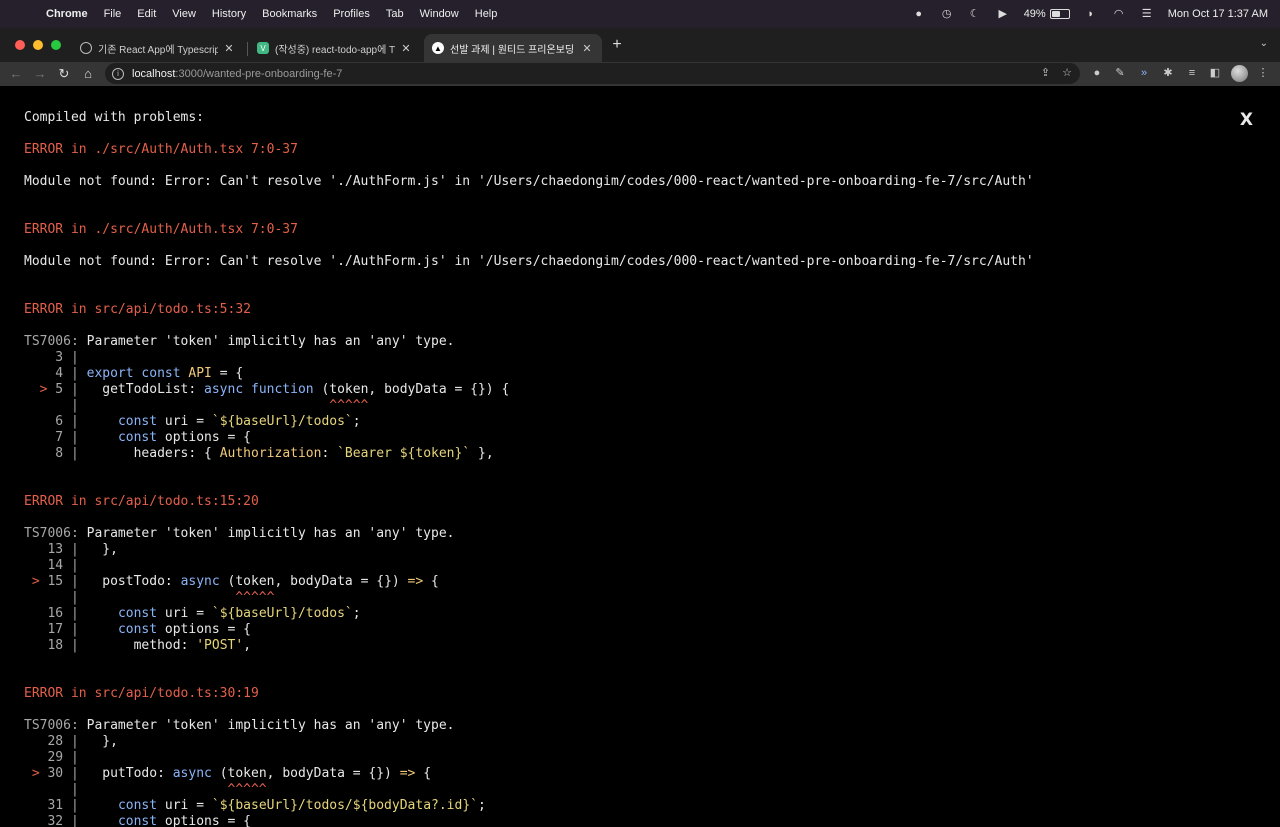  Describe the element at coordinates (1168, 73) in the screenshot. I see `puzzle-icon: ✱` at that location.